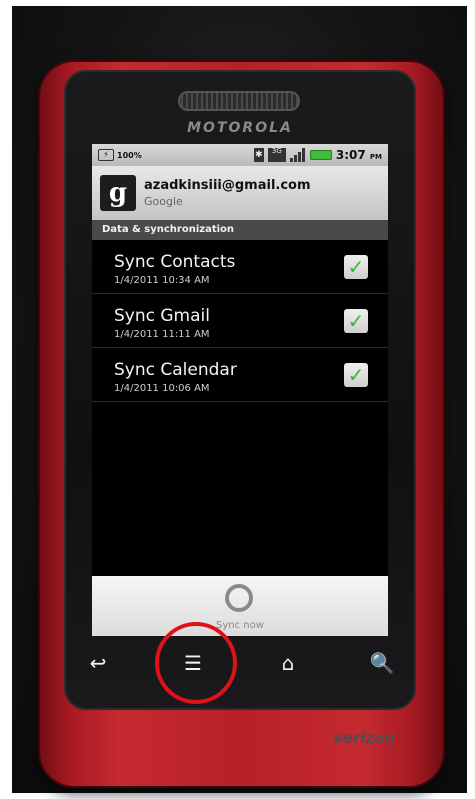 This screenshot has width=475, height=799. What do you see at coordinates (175, 370) in the screenshot?
I see `sync-item-label: Sync Calendar` at bounding box center [175, 370].